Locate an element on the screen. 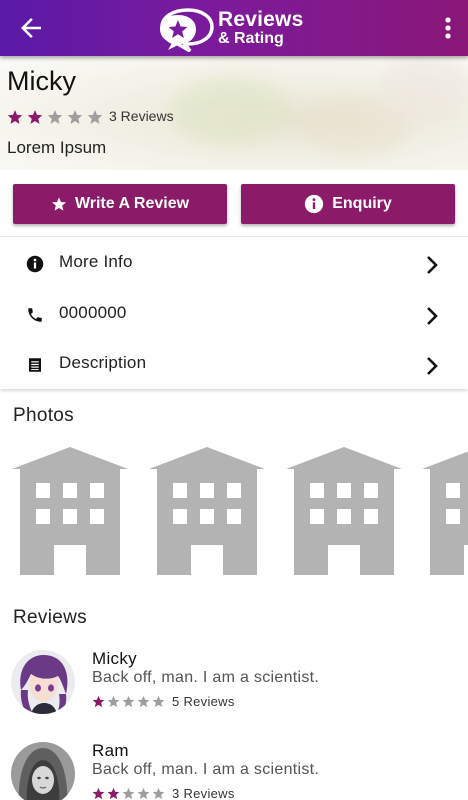  app-bar: Reviews & Rating is located at coordinates (234, 28).